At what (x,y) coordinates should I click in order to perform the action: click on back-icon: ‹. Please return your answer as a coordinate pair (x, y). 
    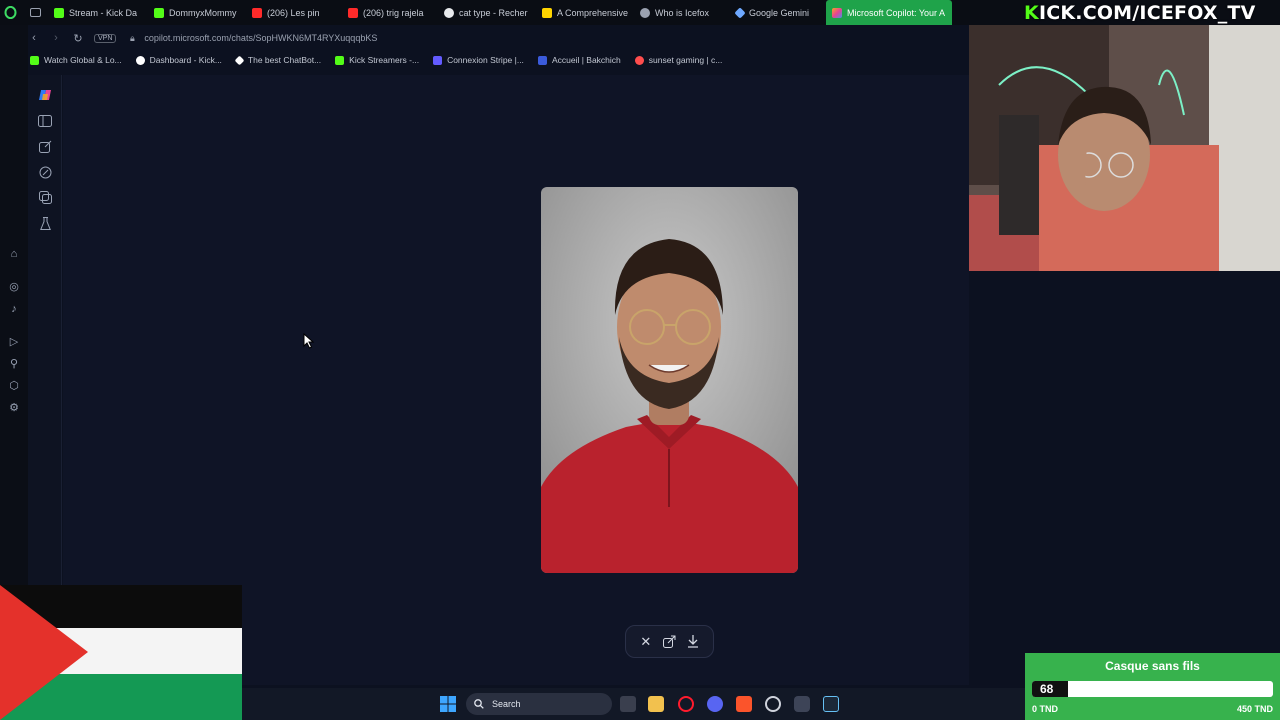
    Looking at the image, I should click on (34, 38).